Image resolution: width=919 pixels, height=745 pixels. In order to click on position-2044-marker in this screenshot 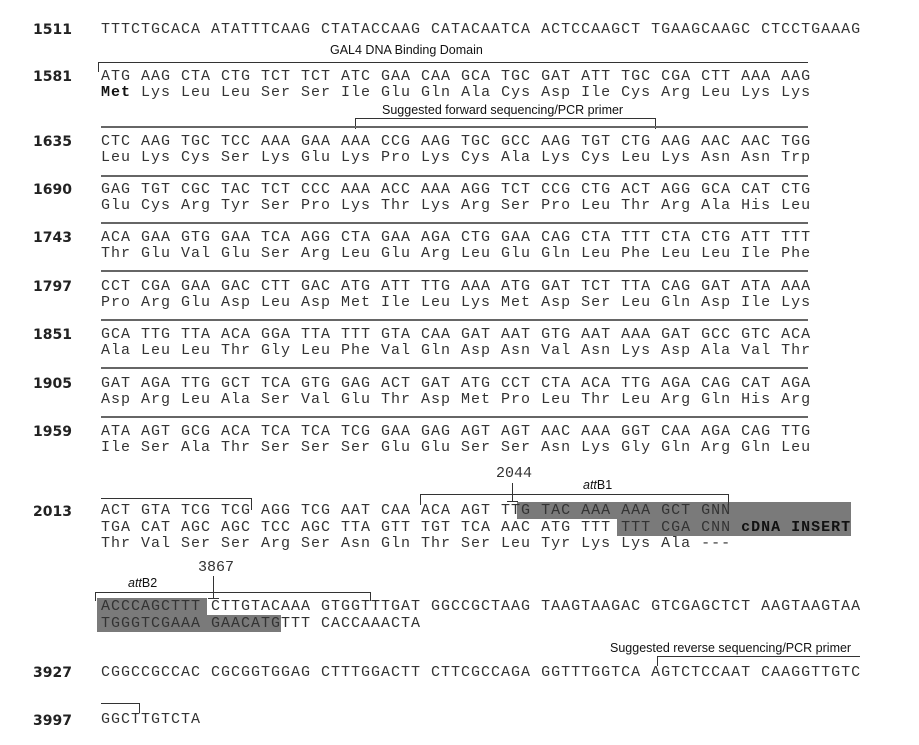, I will do `click(512, 492)`.